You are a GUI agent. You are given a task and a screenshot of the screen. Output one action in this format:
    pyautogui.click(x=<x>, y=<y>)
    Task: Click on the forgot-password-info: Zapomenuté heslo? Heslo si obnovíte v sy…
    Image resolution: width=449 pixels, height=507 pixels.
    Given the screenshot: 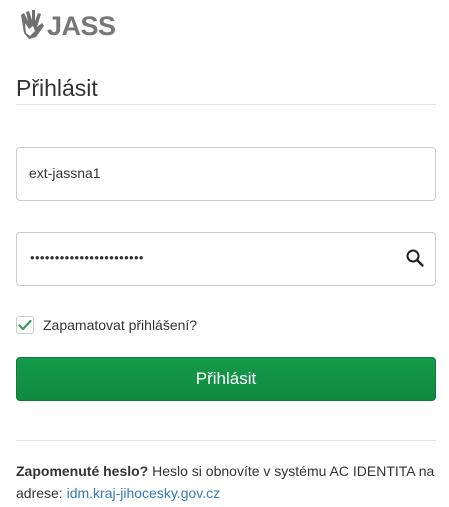 What is the action you would take?
    pyautogui.click(x=228, y=482)
    